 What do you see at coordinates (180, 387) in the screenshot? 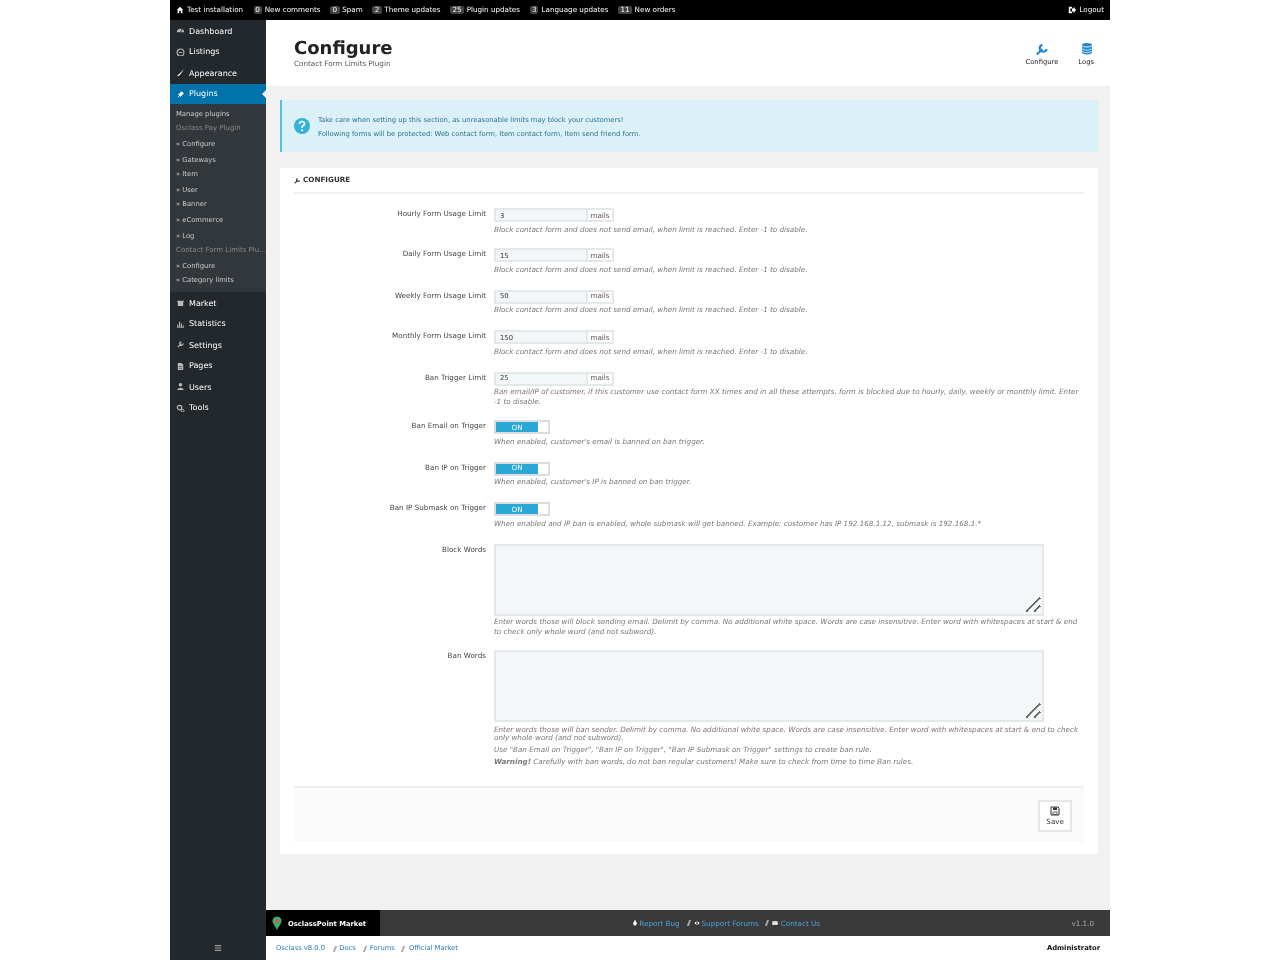
I see `user-icon` at bounding box center [180, 387].